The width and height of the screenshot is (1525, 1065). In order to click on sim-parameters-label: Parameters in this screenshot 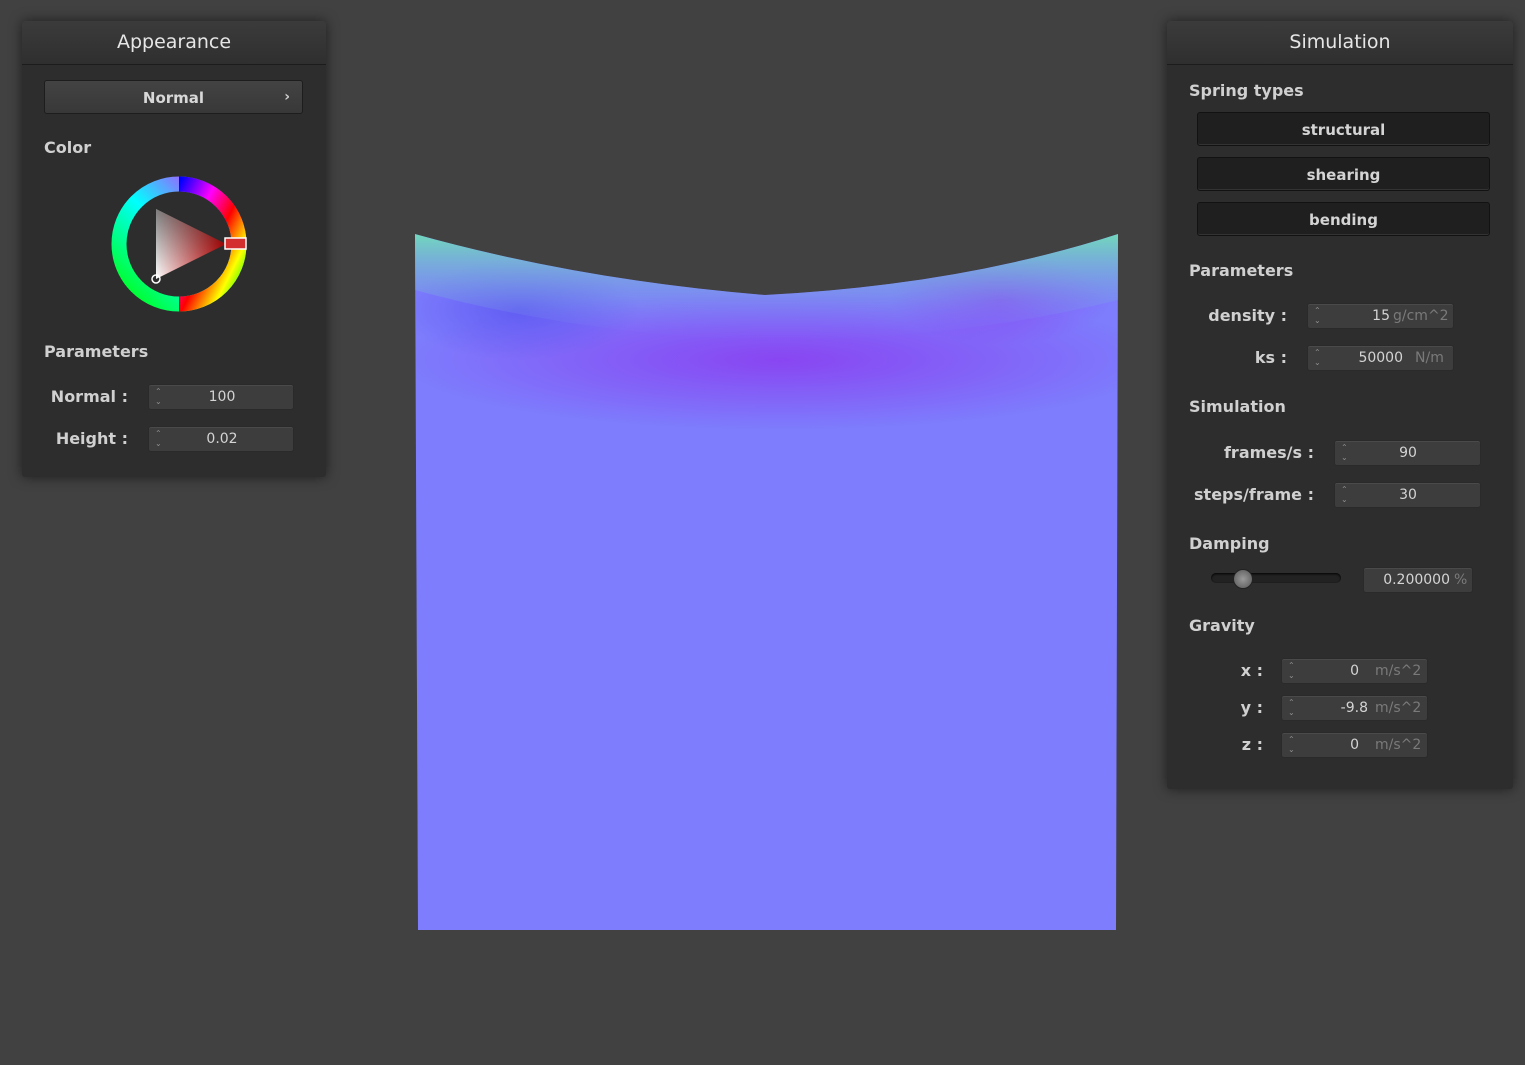, I will do `click(1241, 270)`.